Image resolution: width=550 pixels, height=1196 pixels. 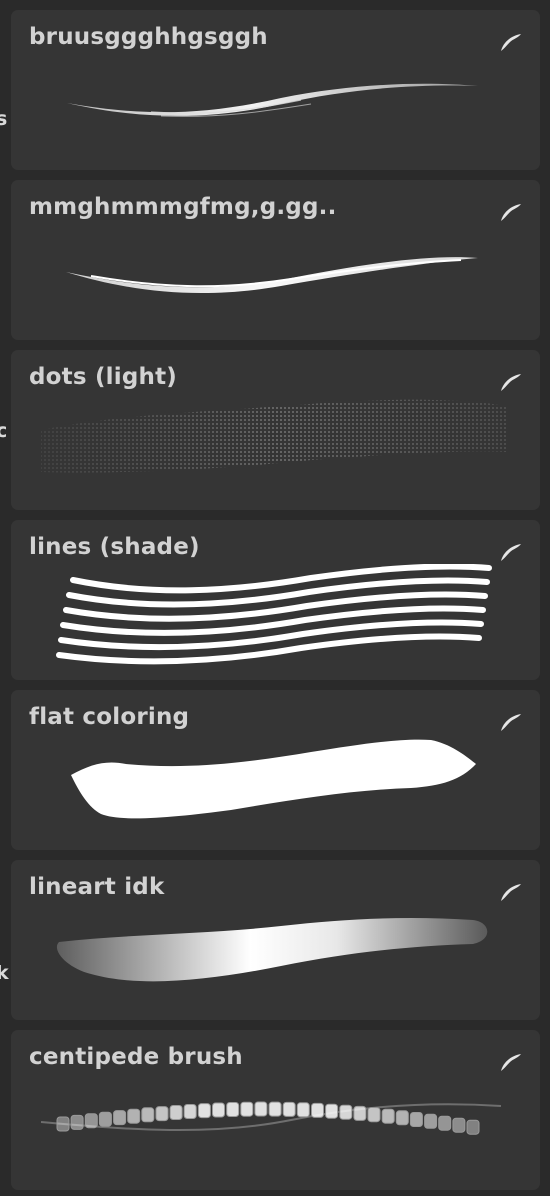 What do you see at coordinates (4, 431) in the screenshot?
I see `edge-text-fragment: c` at bounding box center [4, 431].